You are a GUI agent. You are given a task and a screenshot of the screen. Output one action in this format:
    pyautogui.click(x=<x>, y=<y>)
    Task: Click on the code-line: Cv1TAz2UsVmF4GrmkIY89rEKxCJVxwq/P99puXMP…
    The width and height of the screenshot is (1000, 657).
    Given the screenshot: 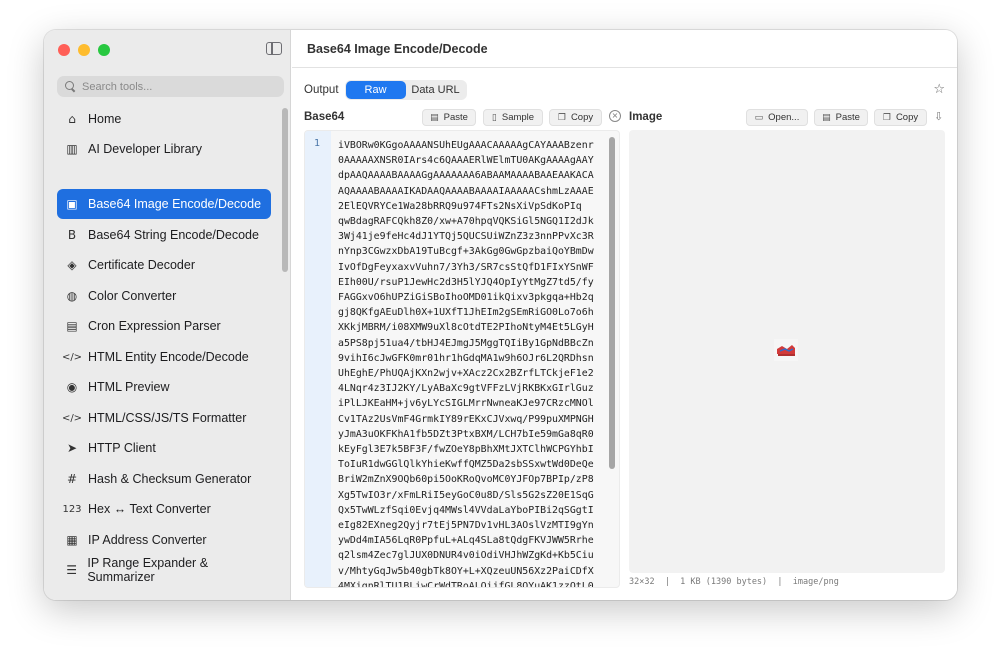 What is the action you would take?
    pyautogui.click(x=466, y=419)
    